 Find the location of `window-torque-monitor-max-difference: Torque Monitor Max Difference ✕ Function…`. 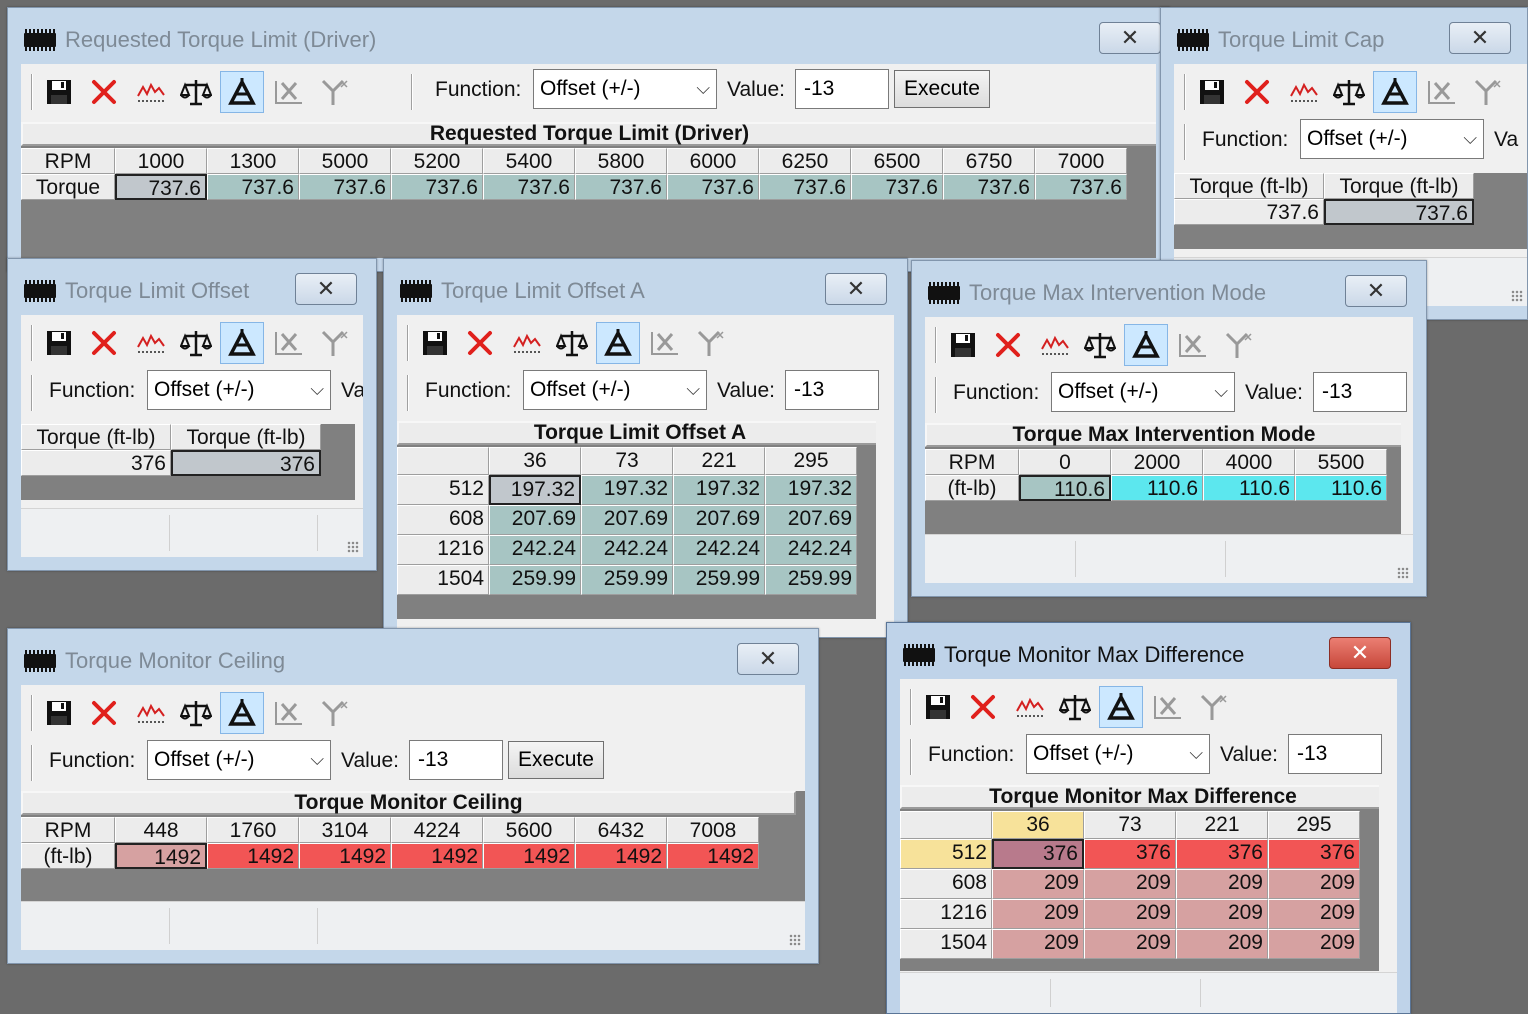

window-torque-monitor-max-difference: Torque Monitor Max Difference ✕ Function… is located at coordinates (1148, 818).